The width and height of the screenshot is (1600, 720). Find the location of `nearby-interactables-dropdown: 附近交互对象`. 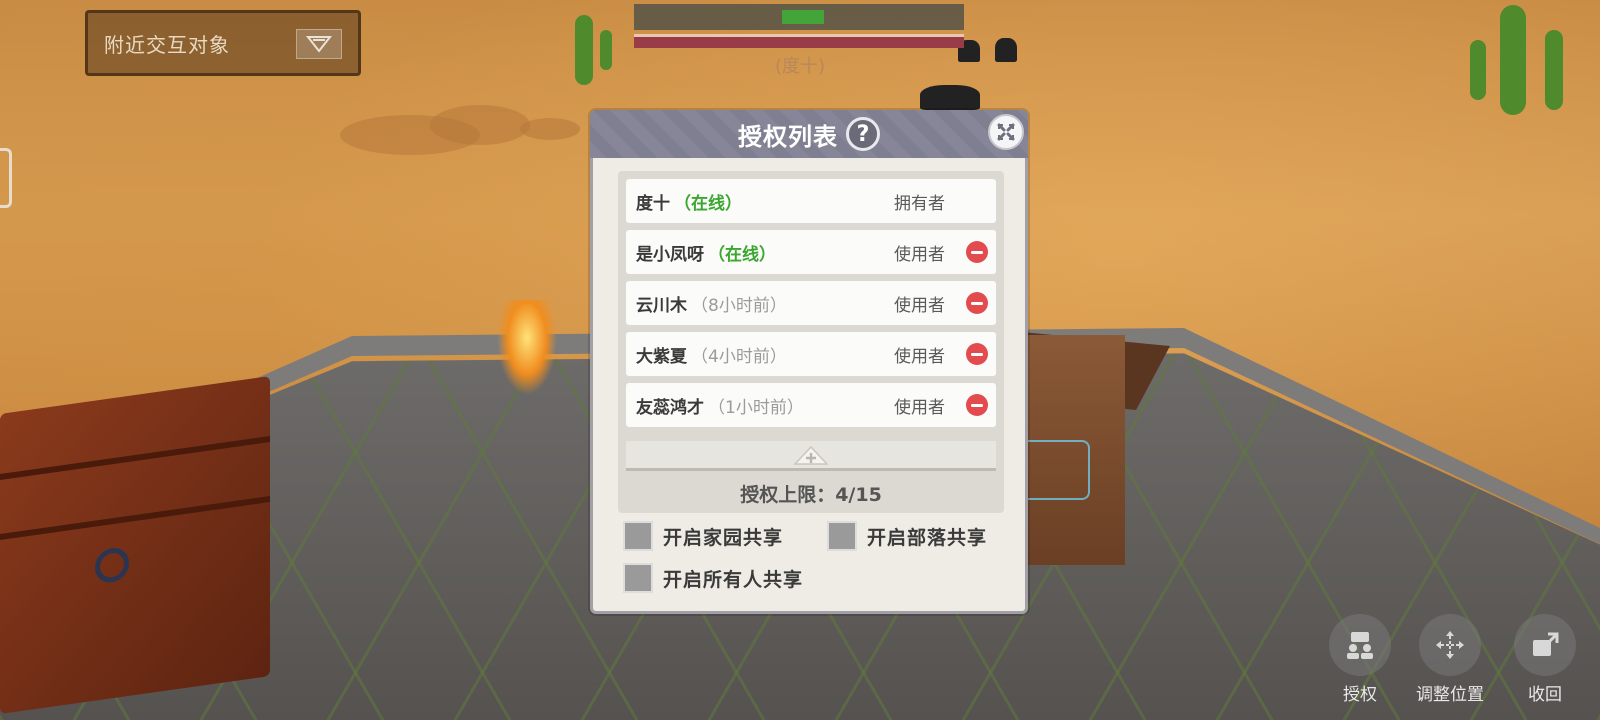

nearby-interactables-dropdown: 附近交互对象 is located at coordinates (223, 43).